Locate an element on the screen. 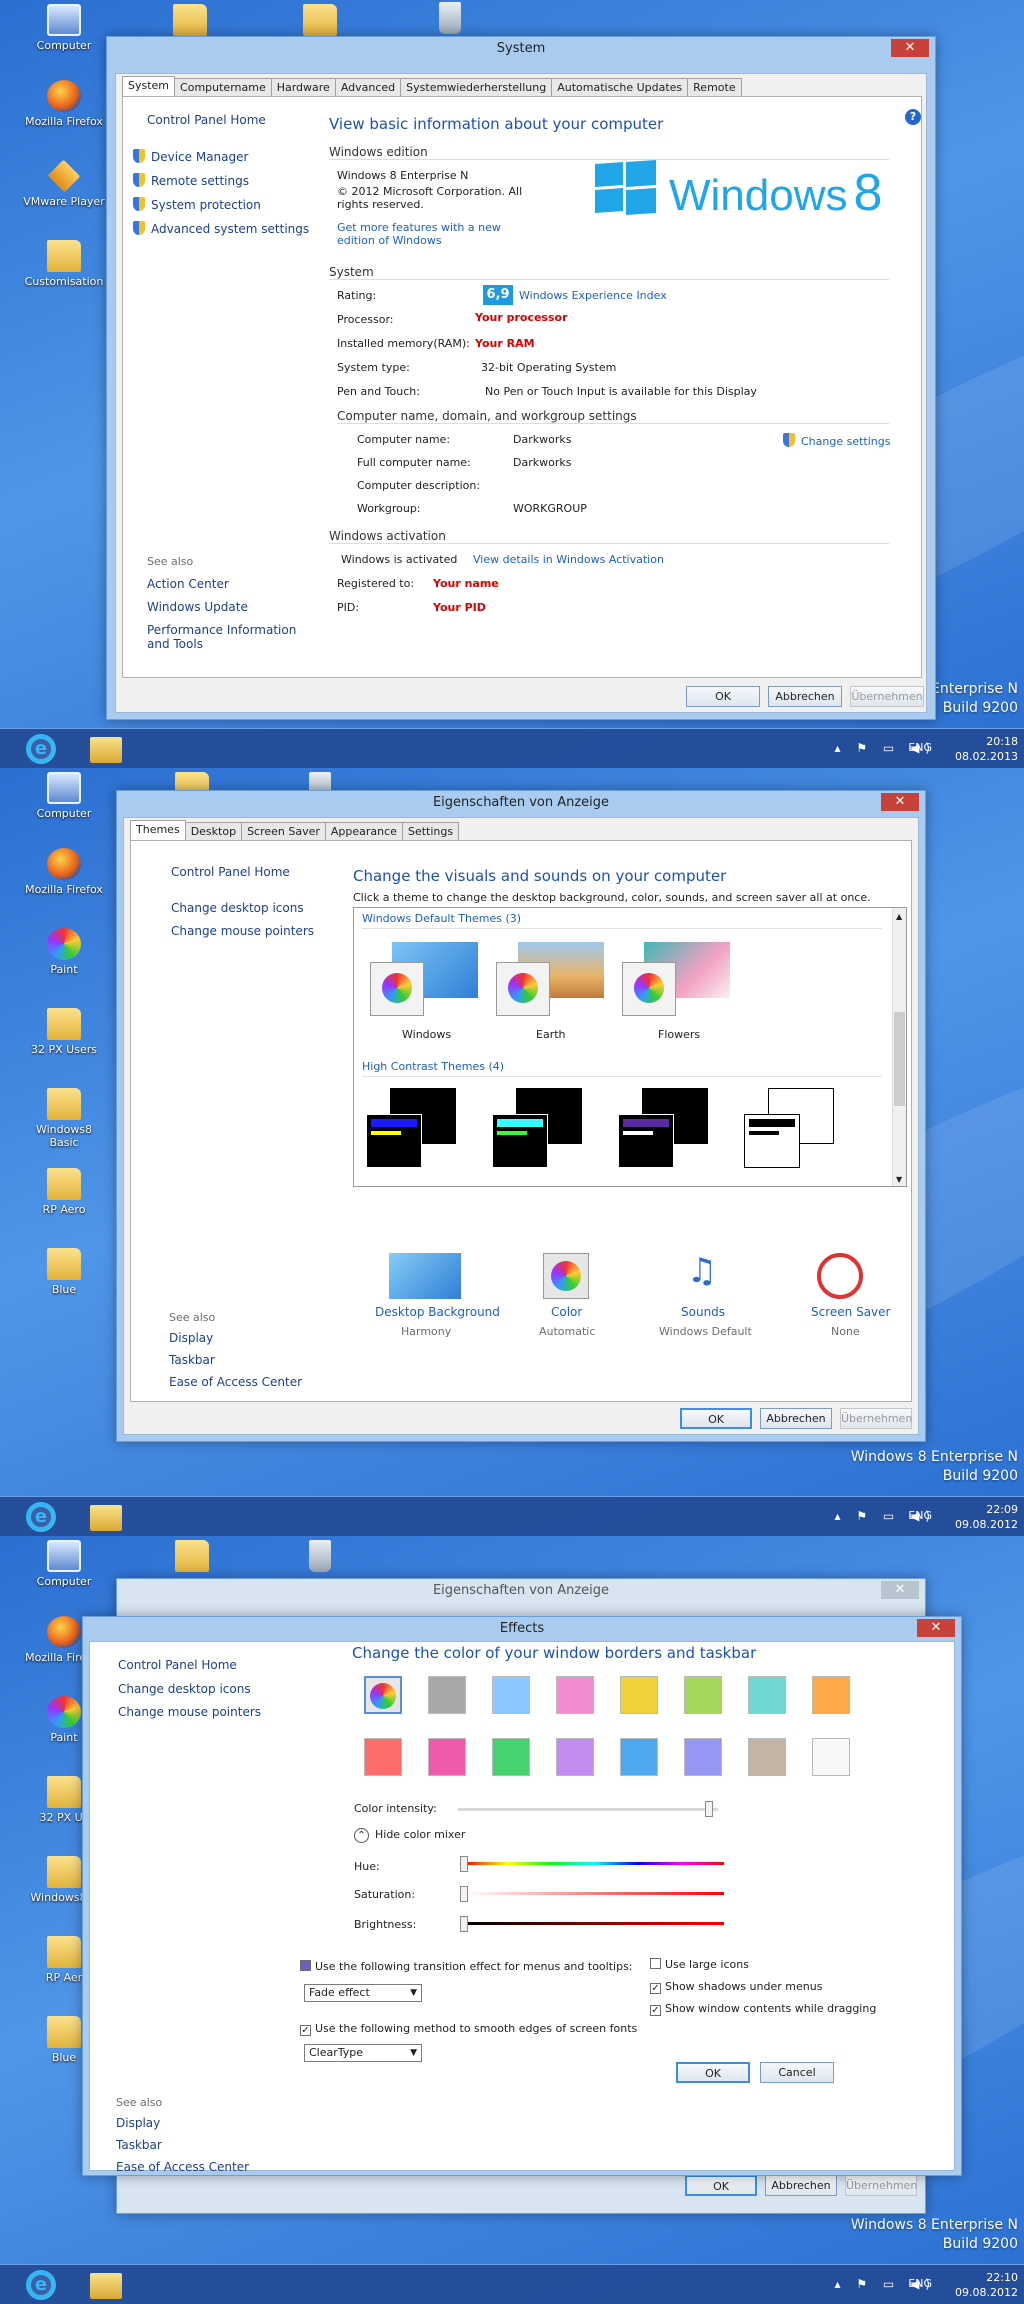 Image resolution: width=1024 pixels, height=2304 pixels. system-protection-link: System protection is located at coordinates (197, 204).